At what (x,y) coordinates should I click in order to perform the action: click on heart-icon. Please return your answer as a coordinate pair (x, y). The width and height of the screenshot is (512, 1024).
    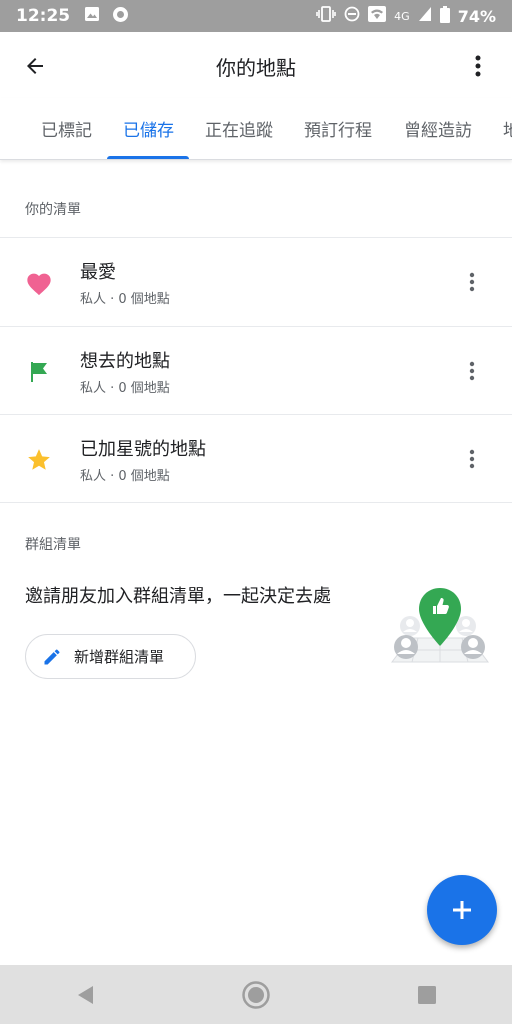
    Looking at the image, I should click on (39, 283).